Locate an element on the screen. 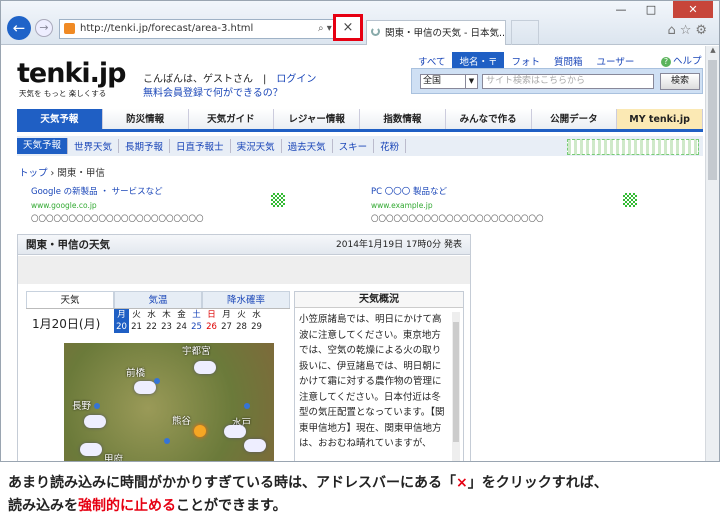 This screenshot has width=720, height=519. calendar-day: 火 21 is located at coordinates (136, 321).